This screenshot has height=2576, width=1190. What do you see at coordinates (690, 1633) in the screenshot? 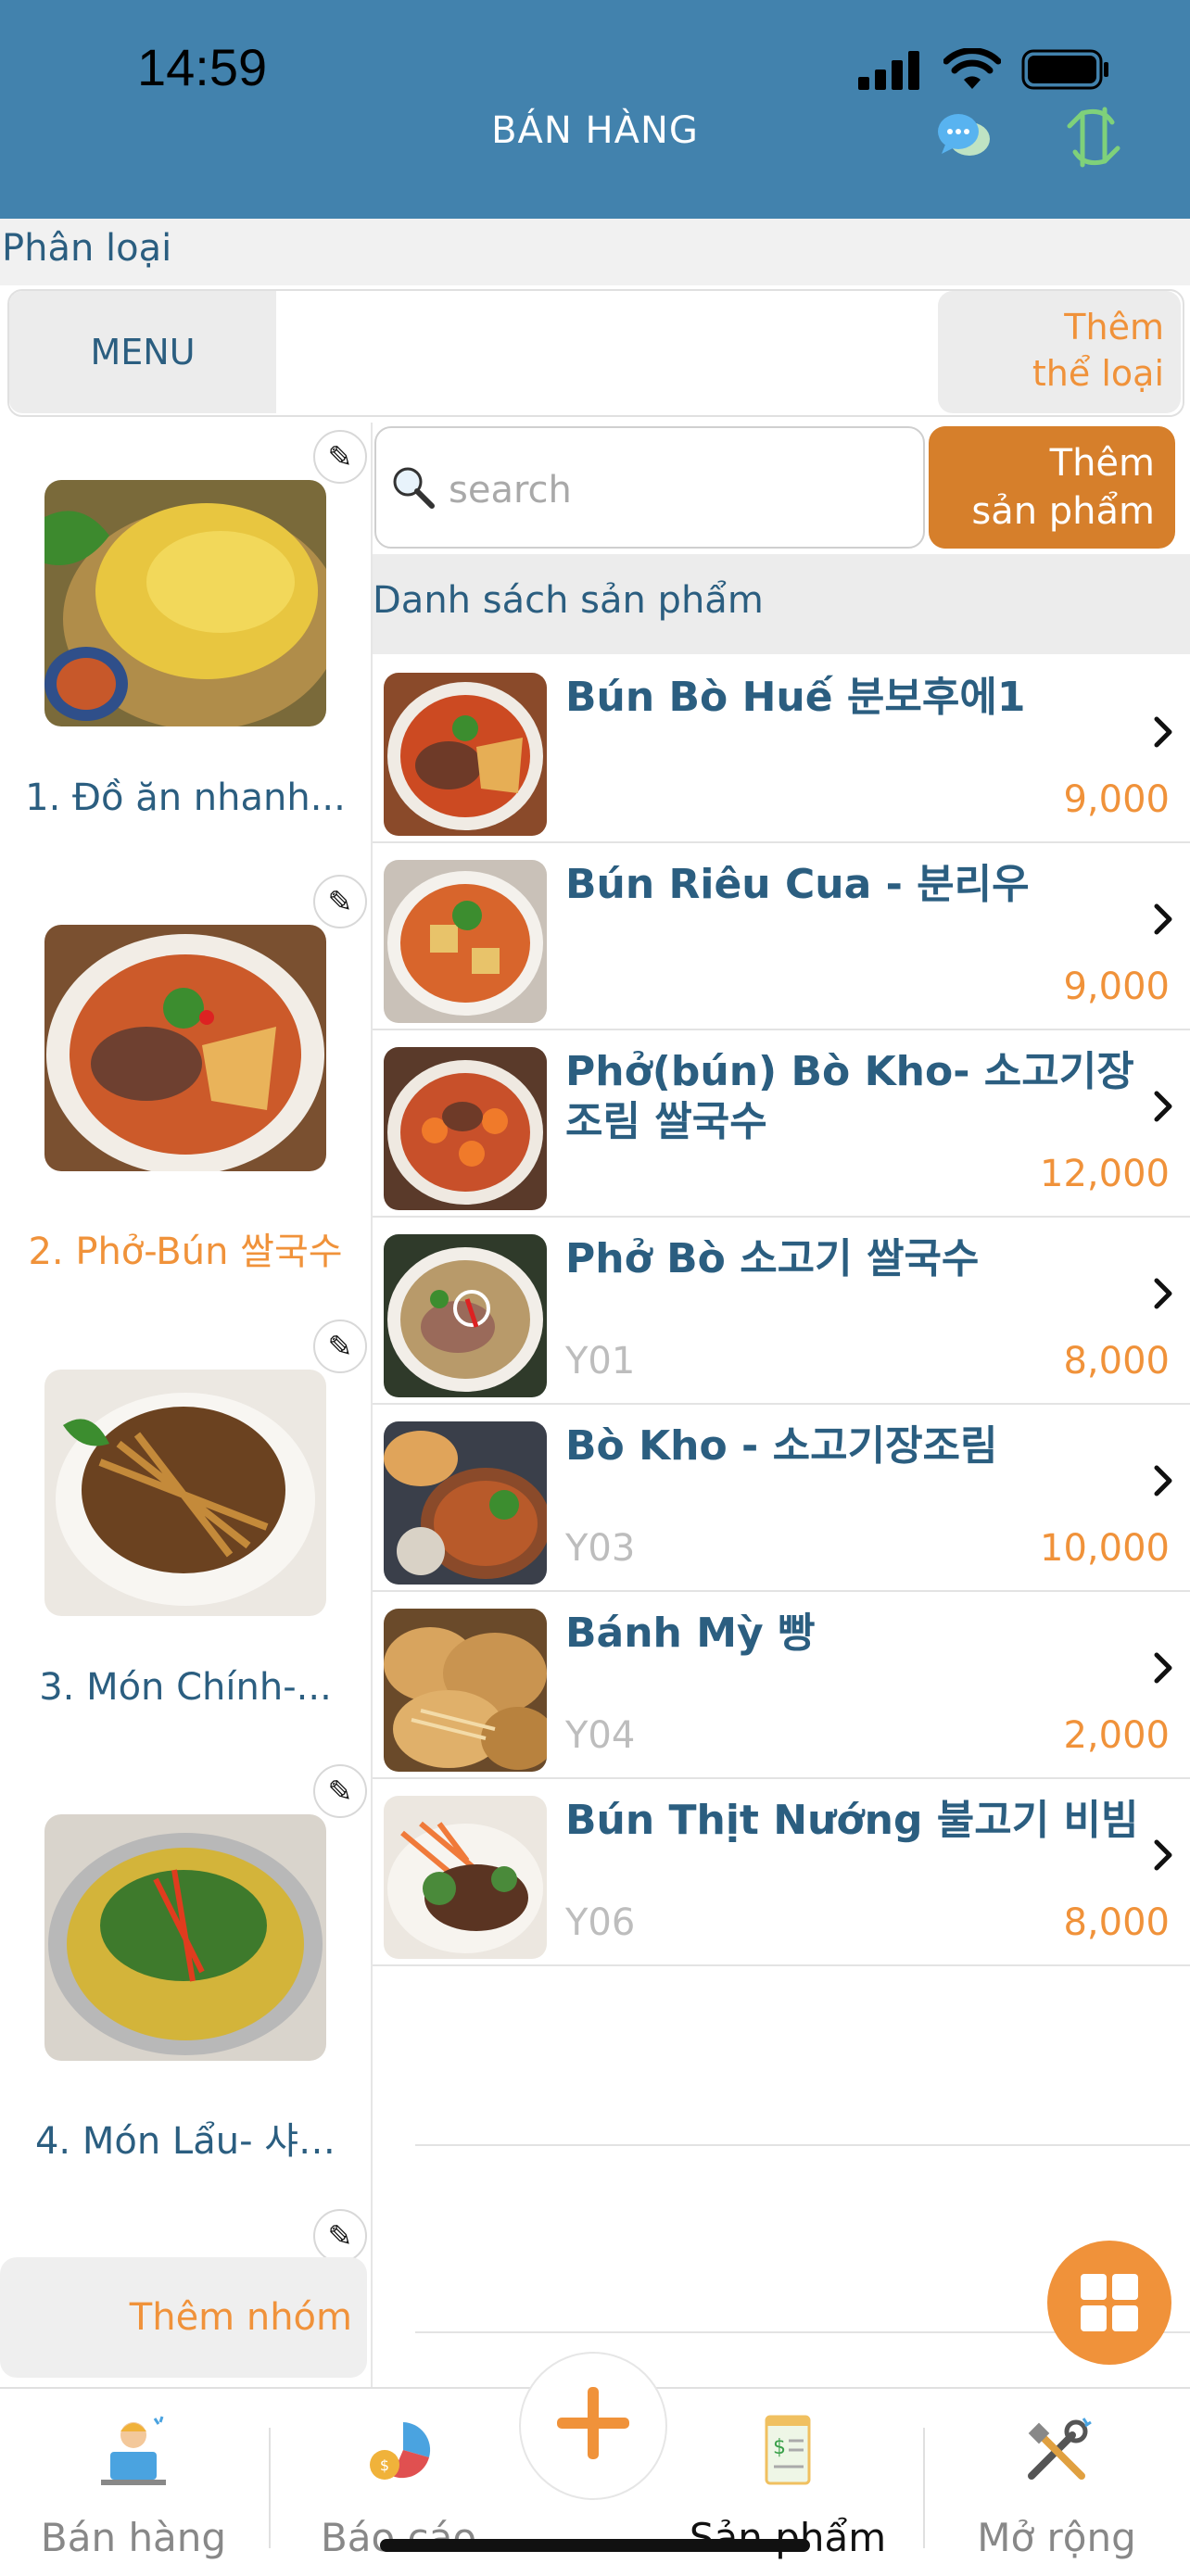
I see `product-name: Bánh Mỳ 빵` at bounding box center [690, 1633].